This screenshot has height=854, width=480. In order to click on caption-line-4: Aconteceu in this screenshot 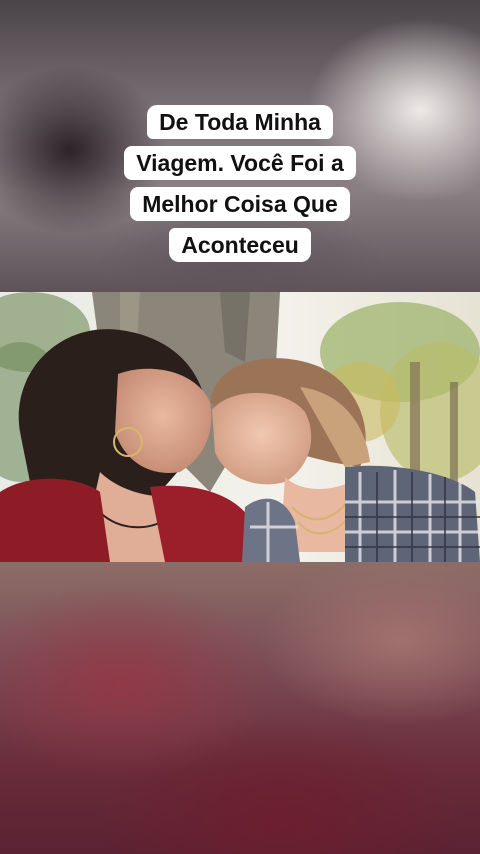, I will do `click(240, 245)`.